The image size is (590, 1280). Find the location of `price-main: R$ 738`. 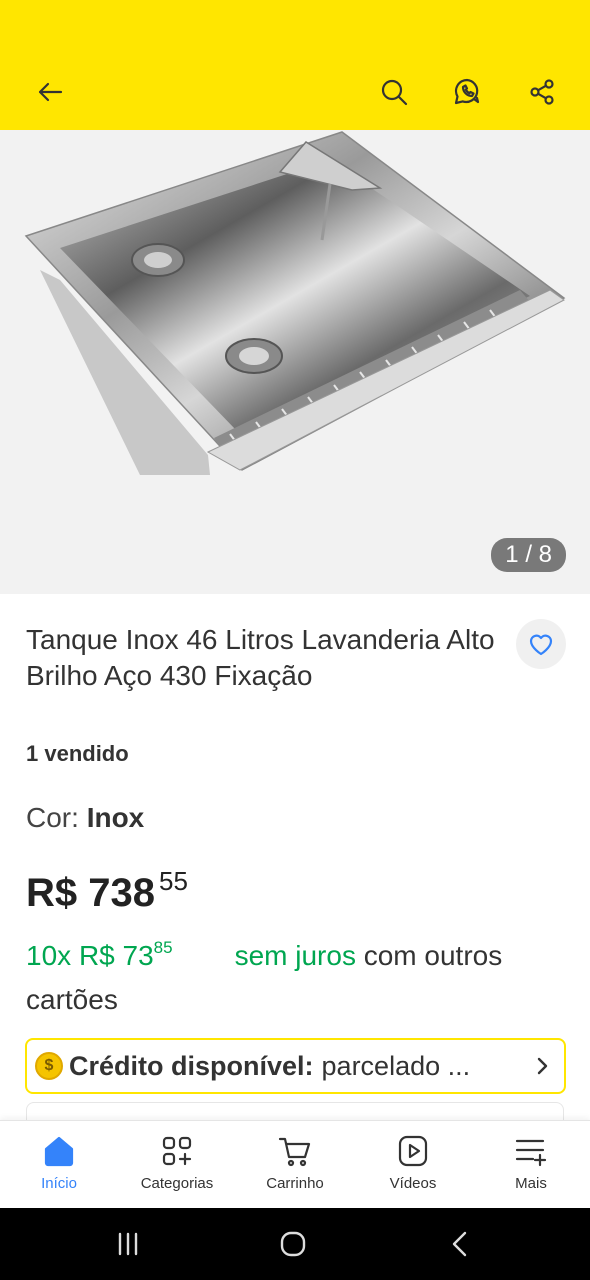

price-main: R$ 738 is located at coordinates (90, 893).